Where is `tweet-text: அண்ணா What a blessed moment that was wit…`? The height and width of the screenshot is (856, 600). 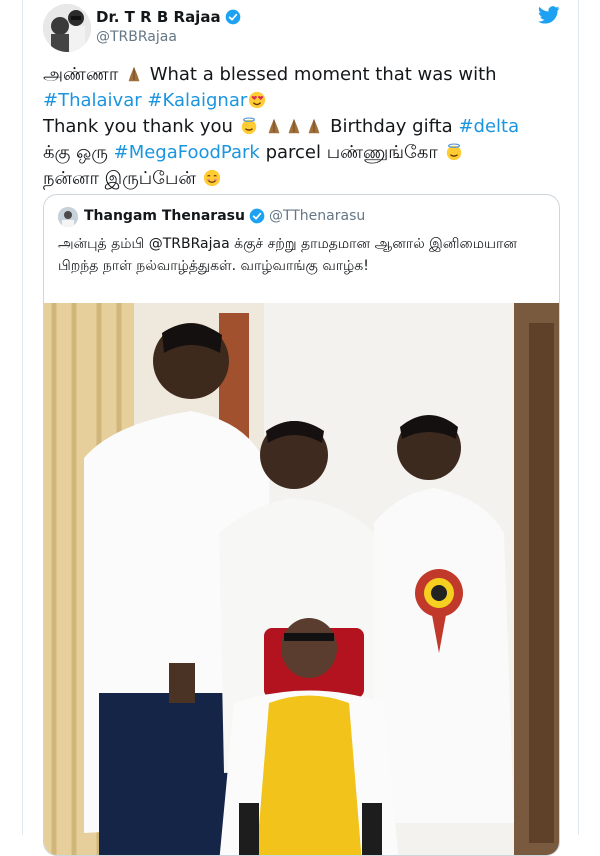
tweet-text: அண்ணா What a blessed moment that was wit… is located at coordinates (303, 127).